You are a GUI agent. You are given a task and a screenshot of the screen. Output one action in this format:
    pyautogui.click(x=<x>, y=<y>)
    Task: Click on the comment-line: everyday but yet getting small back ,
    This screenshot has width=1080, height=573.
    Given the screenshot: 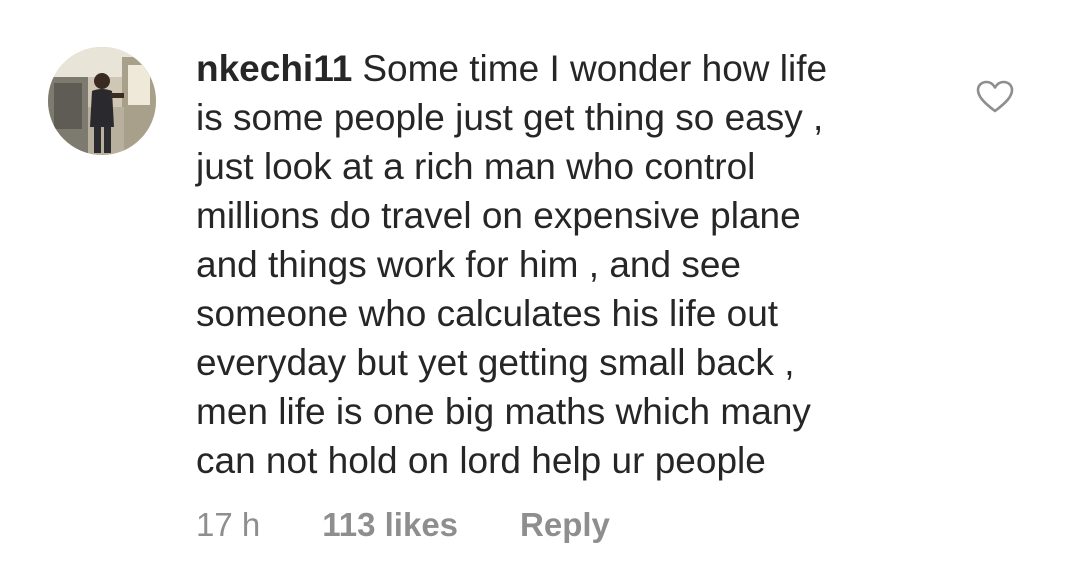 What is the action you would take?
    pyautogui.click(x=495, y=362)
    